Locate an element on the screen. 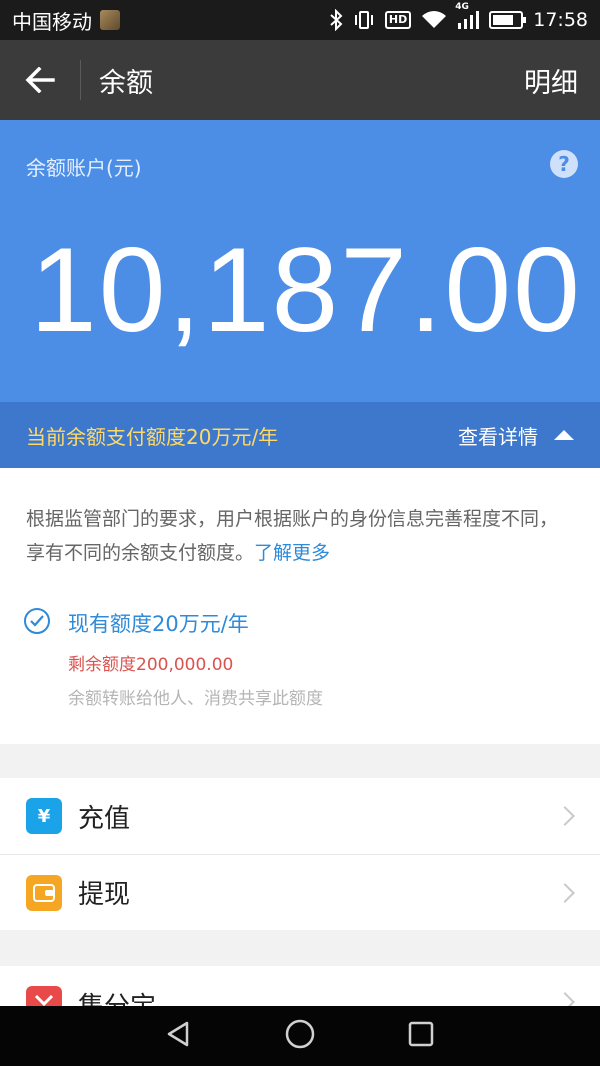  jifenbao-icon is located at coordinates (44, 996).